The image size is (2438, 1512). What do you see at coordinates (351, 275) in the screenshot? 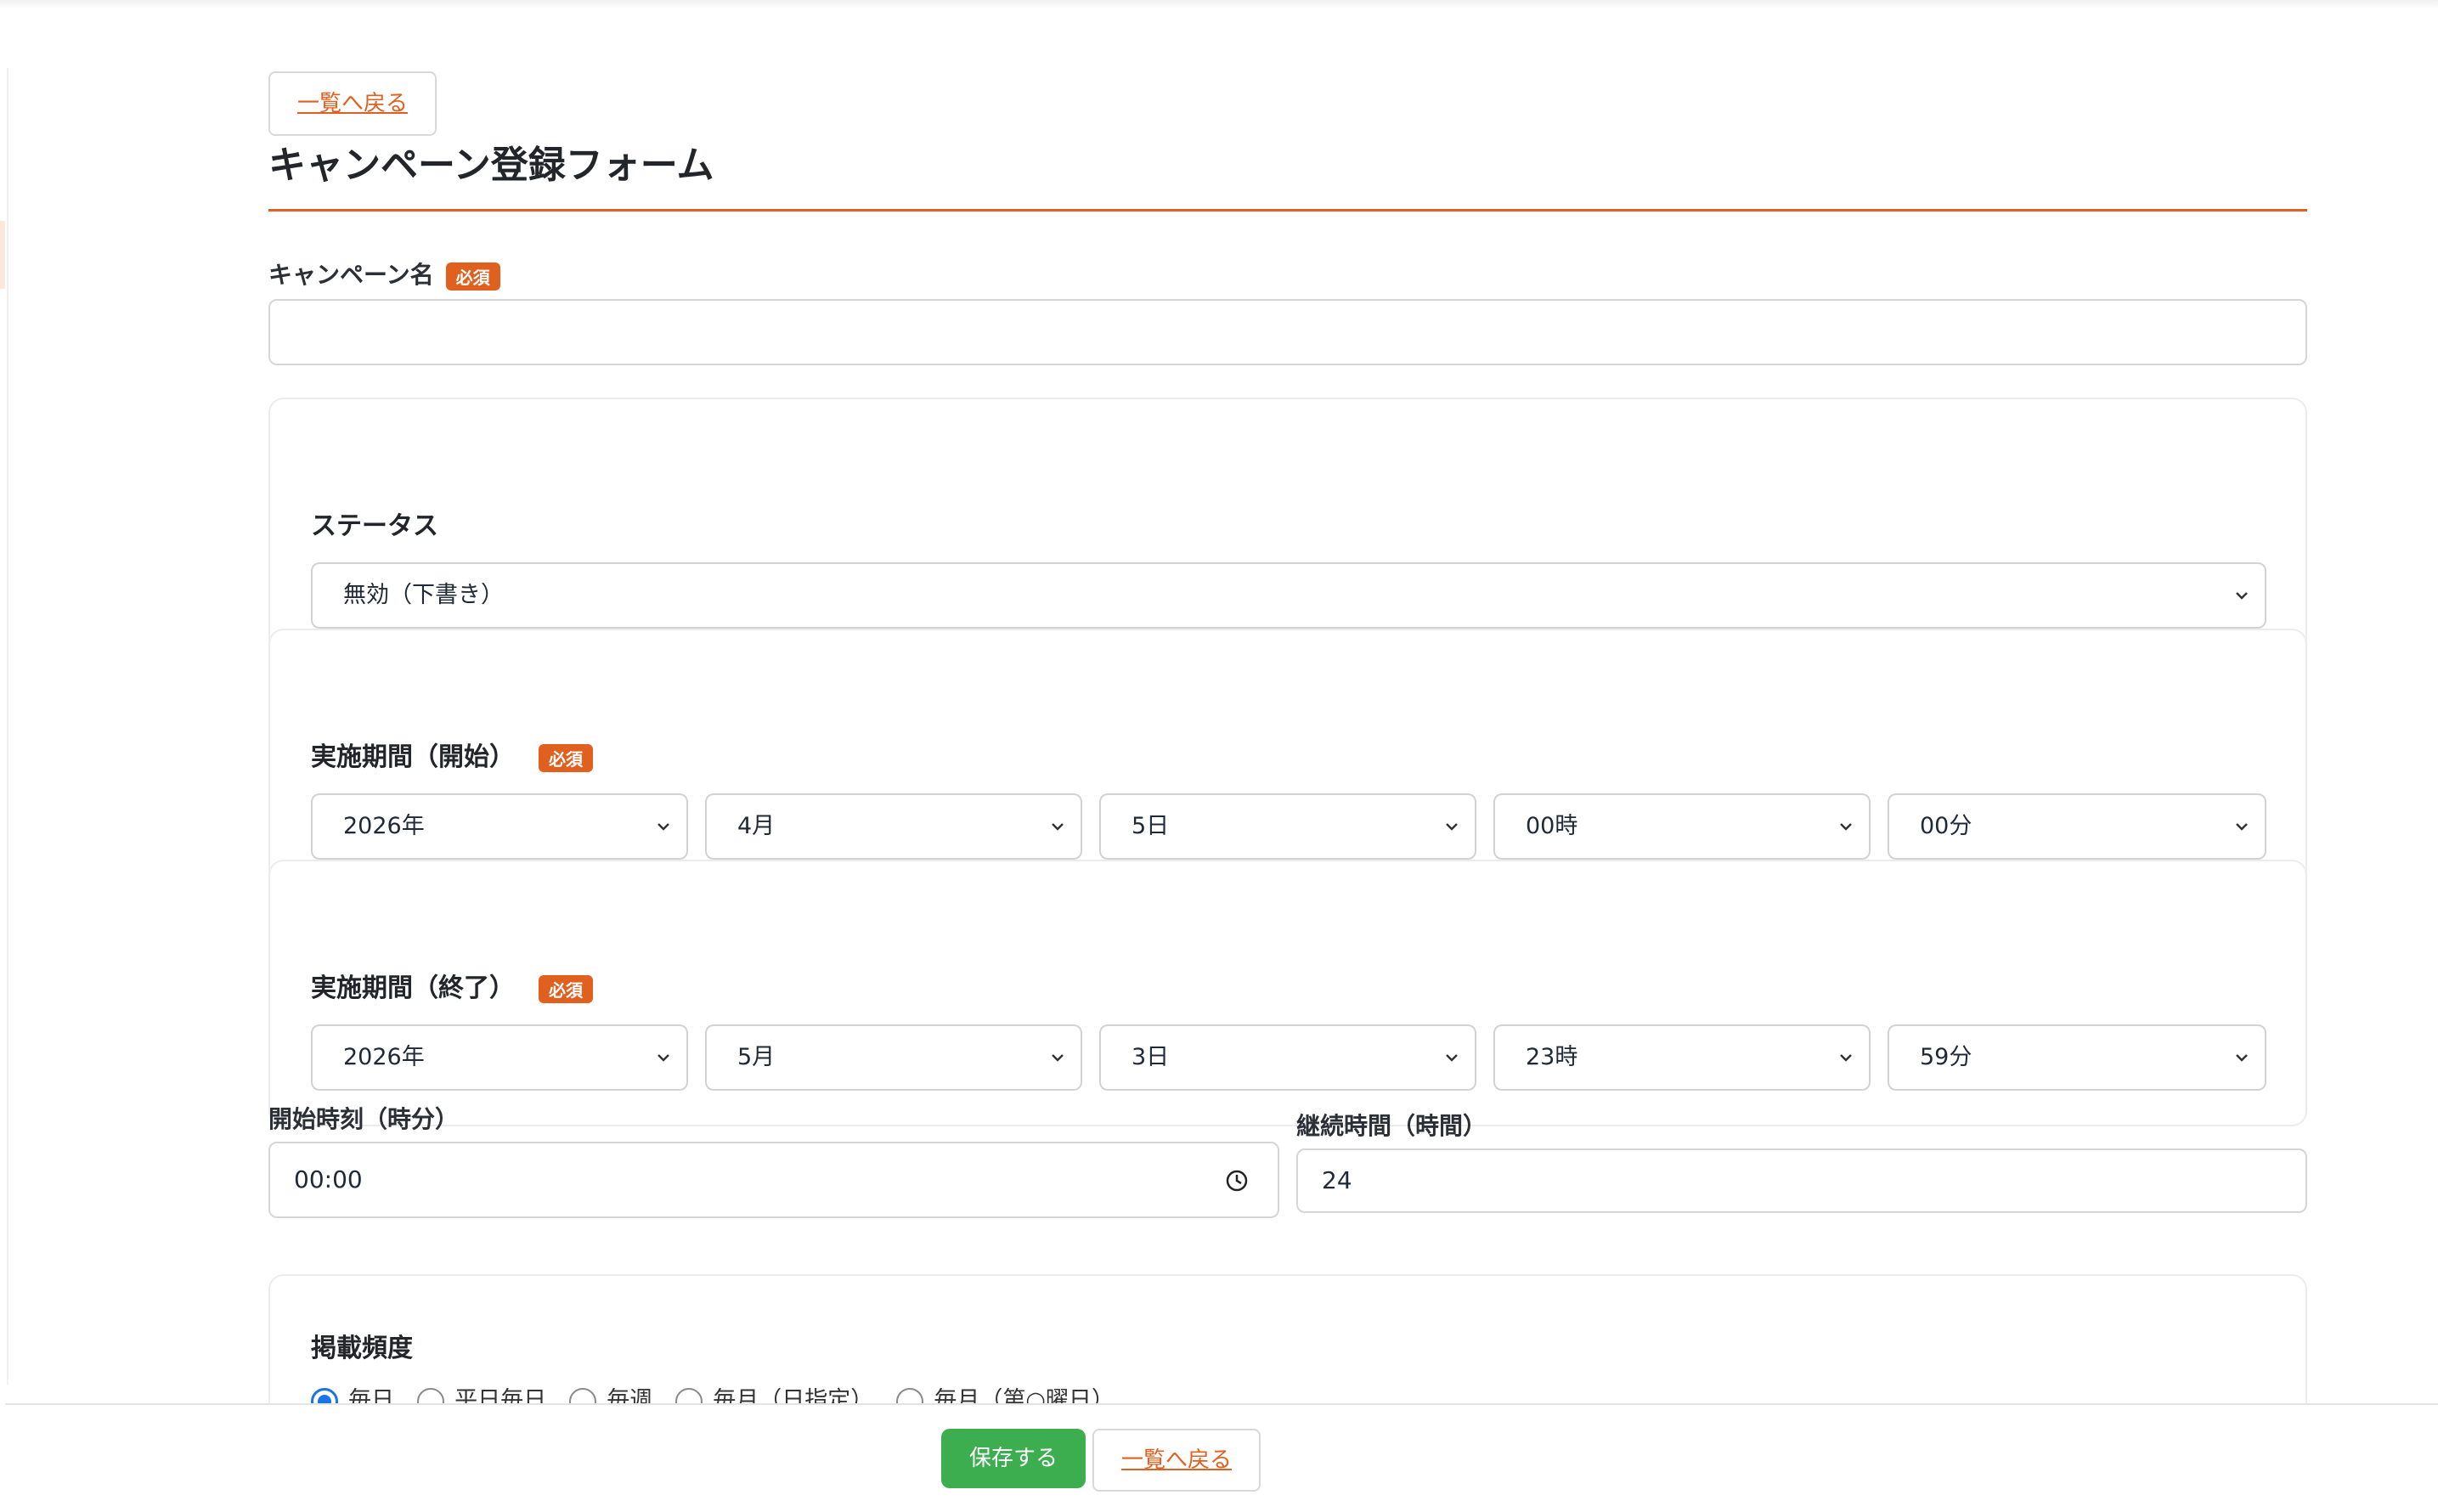
I see `campaign-name-label-text: キャンペーン名` at bounding box center [351, 275].